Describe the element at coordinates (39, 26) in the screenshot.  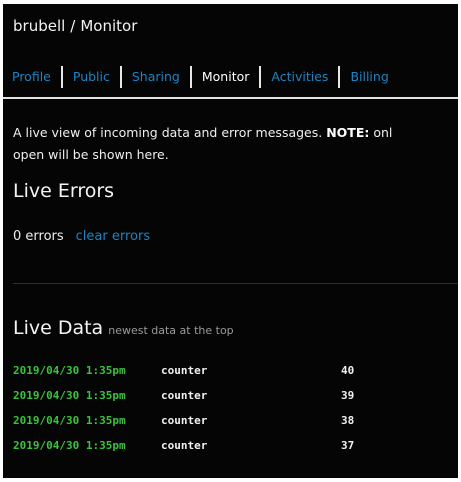
I see `breadcrumb-user: brubell` at that location.